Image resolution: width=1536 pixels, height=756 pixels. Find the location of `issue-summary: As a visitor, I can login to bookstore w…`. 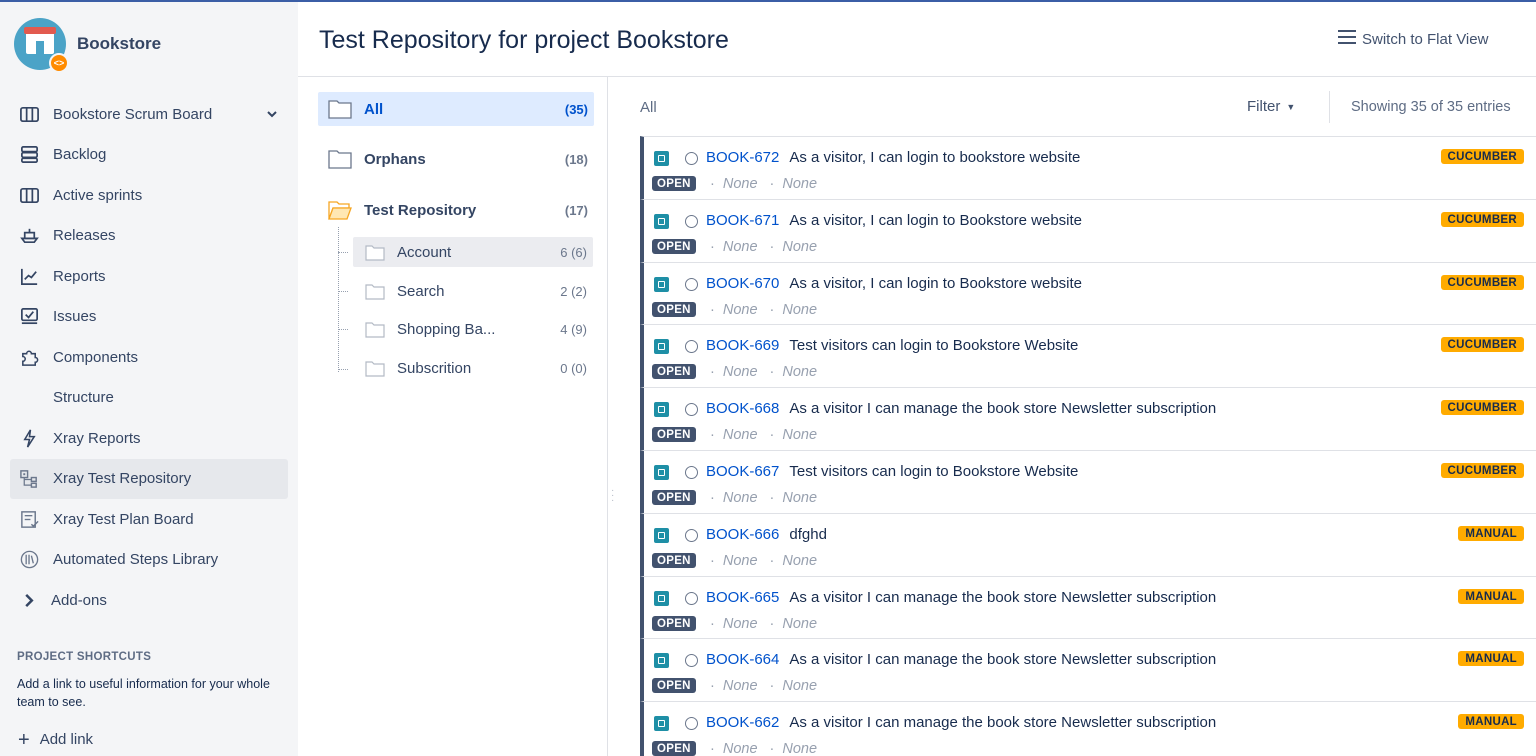

issue-summary: As a visitor, I can login to bookstore w… is located at coordinates (934, 157).